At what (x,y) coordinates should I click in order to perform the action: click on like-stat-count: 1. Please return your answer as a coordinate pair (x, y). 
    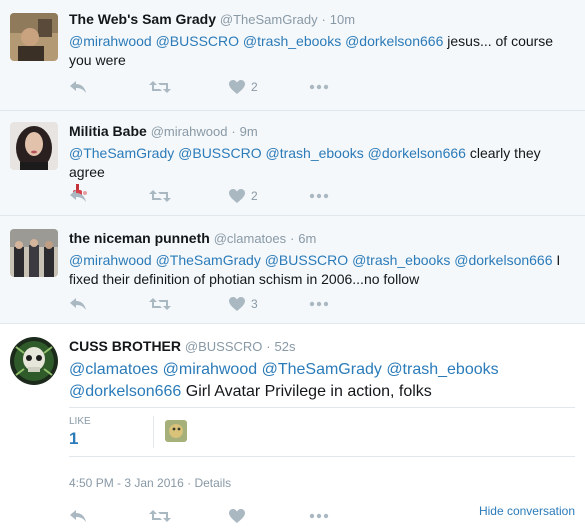
    Looking at the image, I should click on (74, 438).